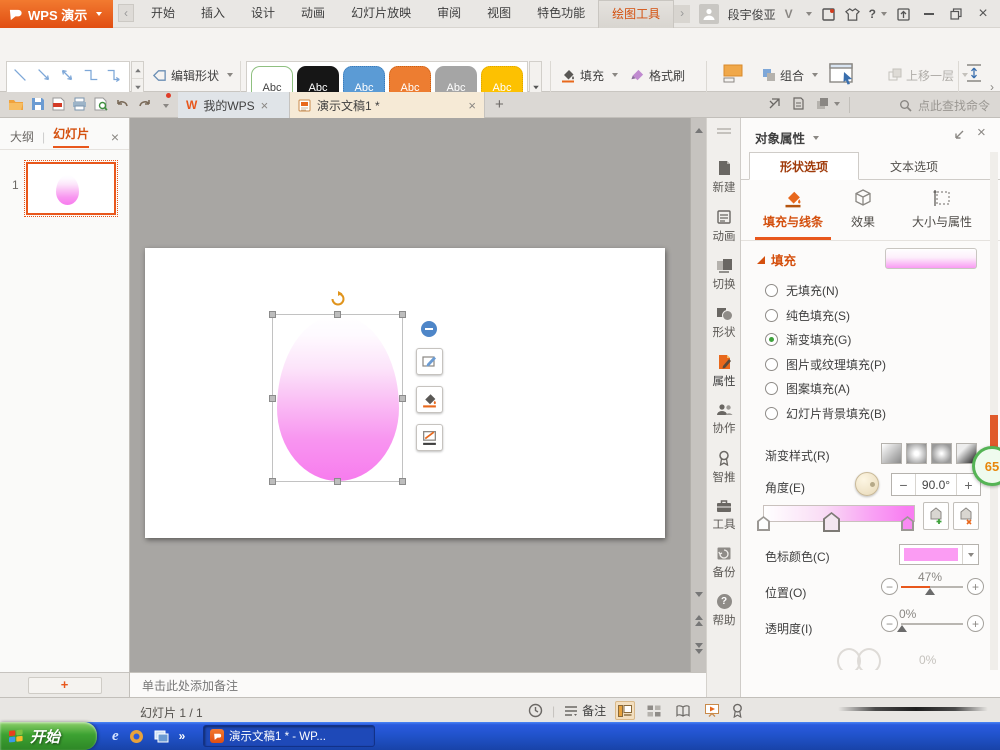 The image size is (1000, 750). Describe the element at coordinates (182, 736) in the screenshot. I see `quick-launch-more-chevron: »` at that location.